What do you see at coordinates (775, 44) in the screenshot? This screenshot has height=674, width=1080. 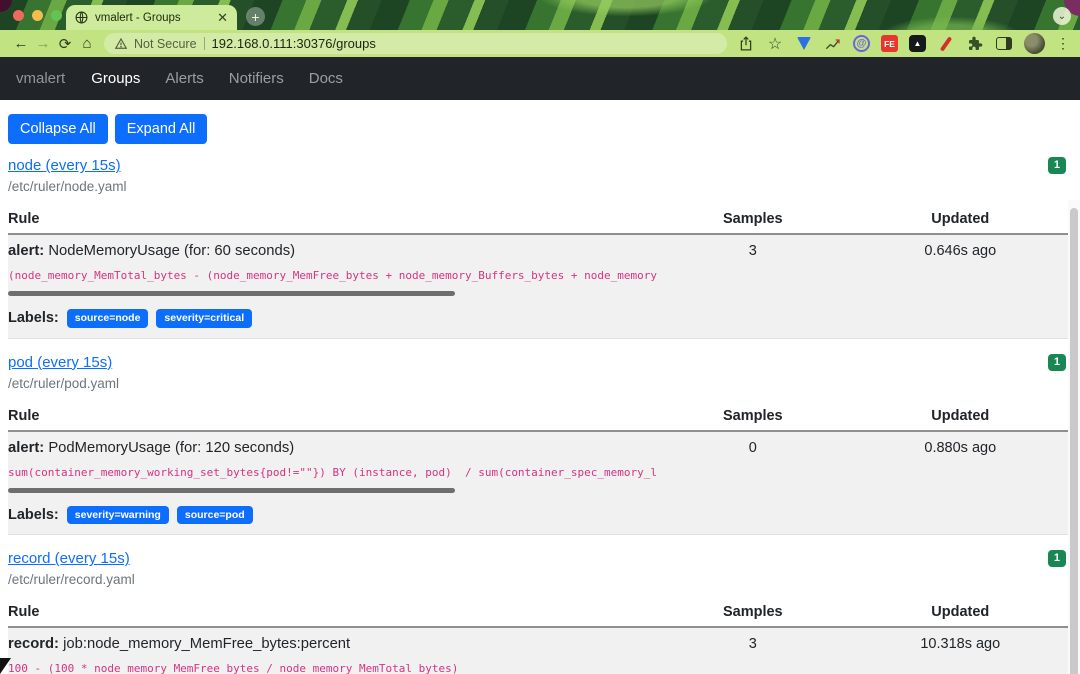 I see `bookmark-star-icon: ☆` at bounding box center [775, 44].